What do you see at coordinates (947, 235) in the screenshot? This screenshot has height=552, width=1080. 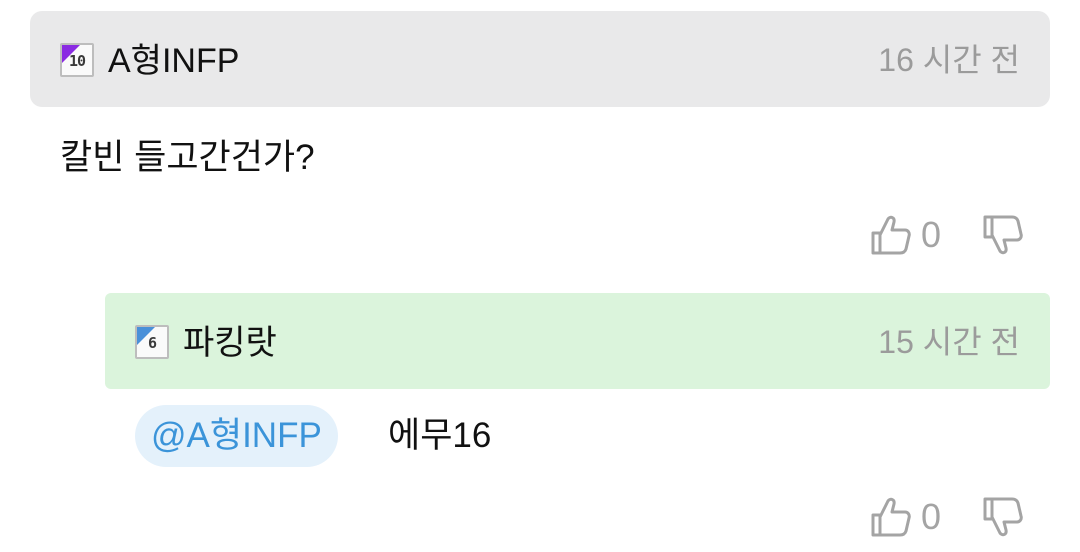 I see `comment-vote-row: 0` at bounding box center [947, 235].